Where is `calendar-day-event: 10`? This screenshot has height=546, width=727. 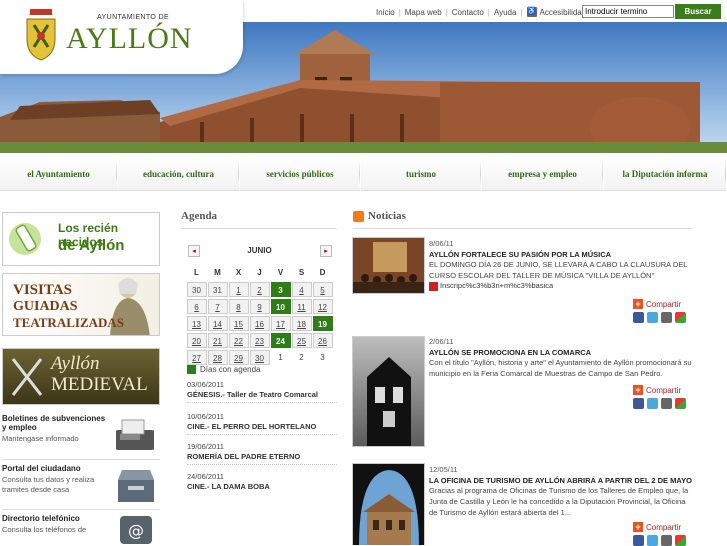 calendar-day-event: 10 is located at coordinates (280, 306).